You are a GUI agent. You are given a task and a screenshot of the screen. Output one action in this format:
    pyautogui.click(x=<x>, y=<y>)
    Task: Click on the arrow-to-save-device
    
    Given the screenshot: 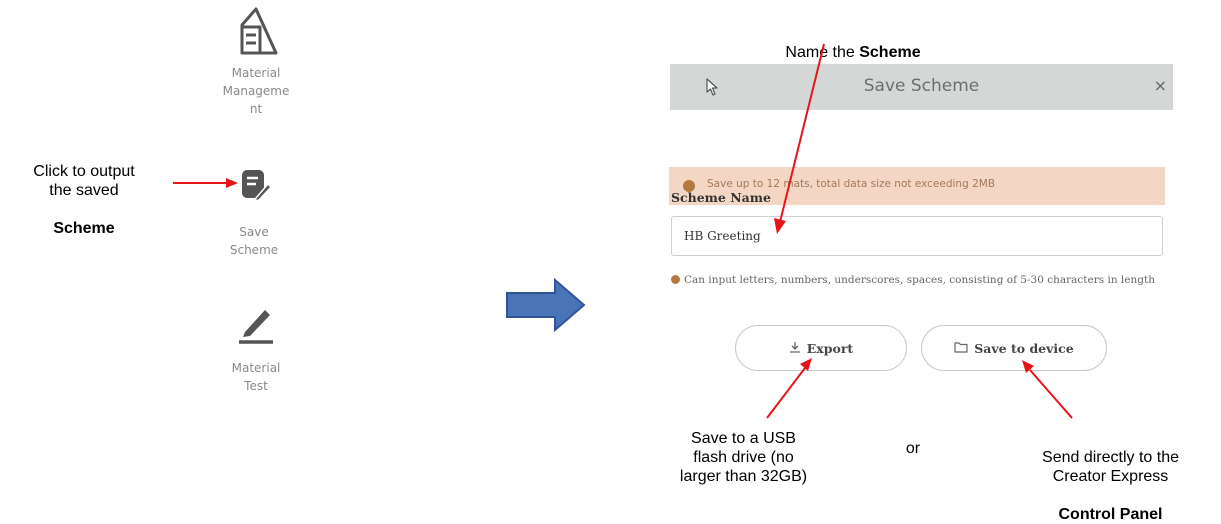 What is the action you would take?
    pyautogui.click(x=1051, y=394)
    